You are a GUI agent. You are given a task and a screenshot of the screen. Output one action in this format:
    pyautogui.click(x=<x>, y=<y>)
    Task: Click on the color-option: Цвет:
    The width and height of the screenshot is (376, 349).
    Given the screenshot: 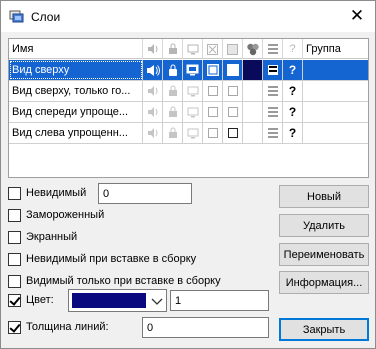 What is the action you would take?
    pyautogui.click(x=31, y=300)
    